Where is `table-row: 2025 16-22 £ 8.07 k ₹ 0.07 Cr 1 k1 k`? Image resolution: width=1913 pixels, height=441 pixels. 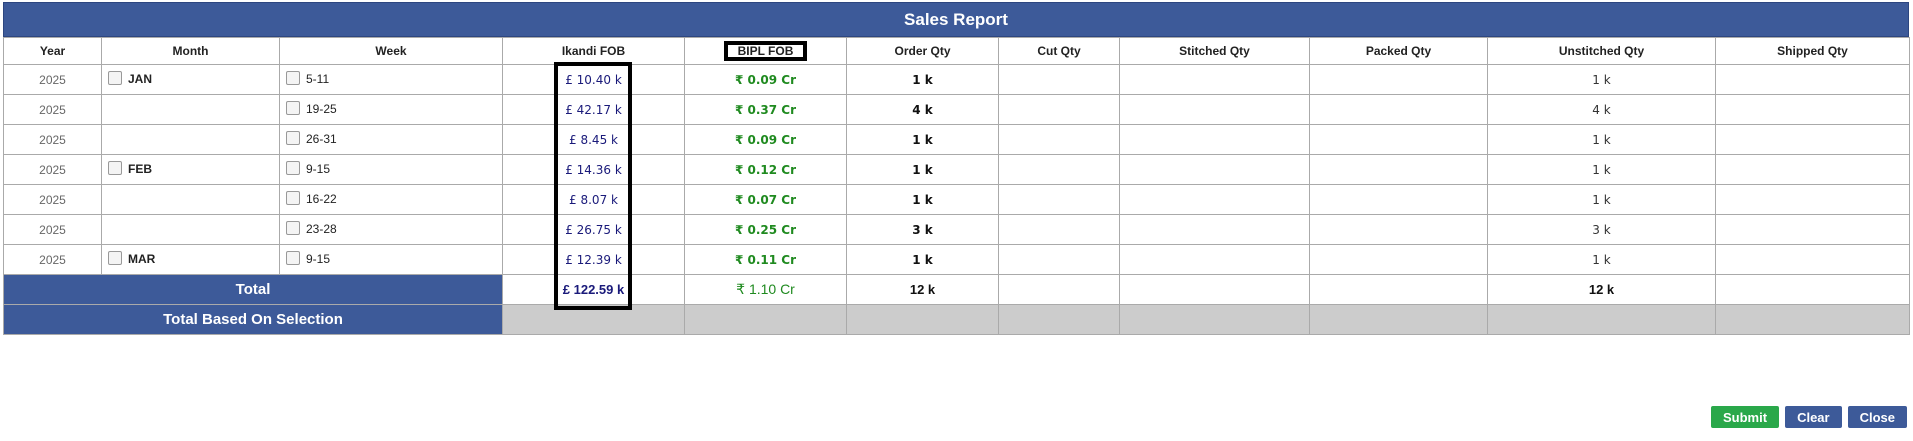 table-row: 2025 16-22 £ 8.07 k ₹ 0.07 Cr 1 k1 k is located at coordinates (956, 199).